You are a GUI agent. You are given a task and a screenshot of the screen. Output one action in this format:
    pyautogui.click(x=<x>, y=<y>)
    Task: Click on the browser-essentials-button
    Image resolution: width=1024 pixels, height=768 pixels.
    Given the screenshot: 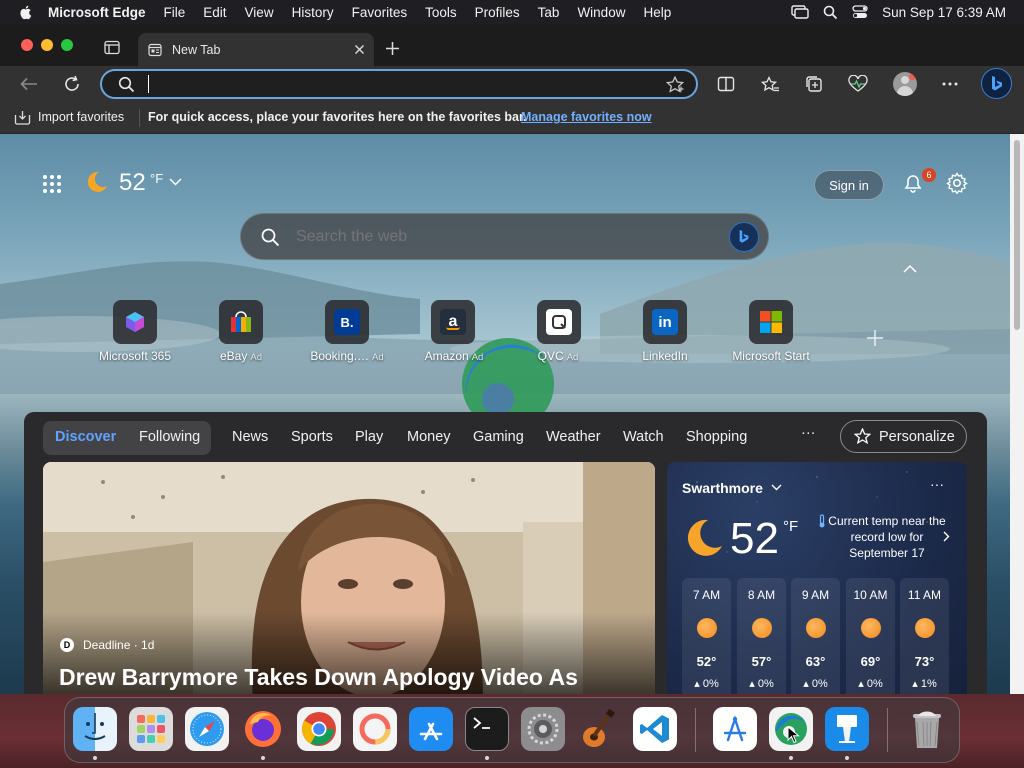 What is the action you would take?
    pyautogui.click(x=858, y=84)
    